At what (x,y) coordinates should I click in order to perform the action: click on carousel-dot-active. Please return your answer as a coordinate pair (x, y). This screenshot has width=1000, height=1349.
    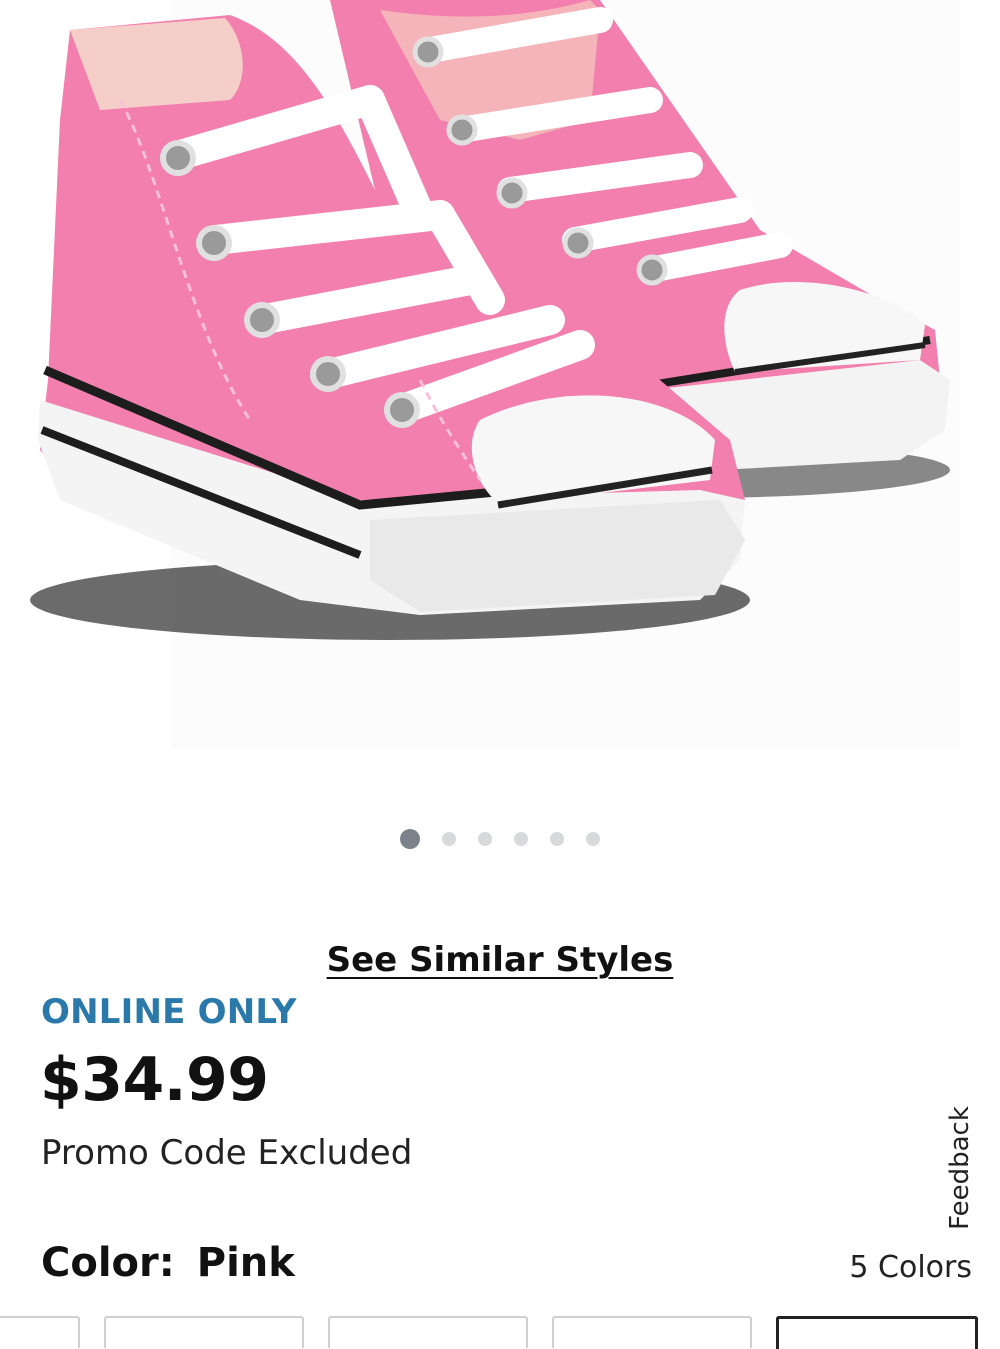
    Looking at the image, I should click on (410, 839).